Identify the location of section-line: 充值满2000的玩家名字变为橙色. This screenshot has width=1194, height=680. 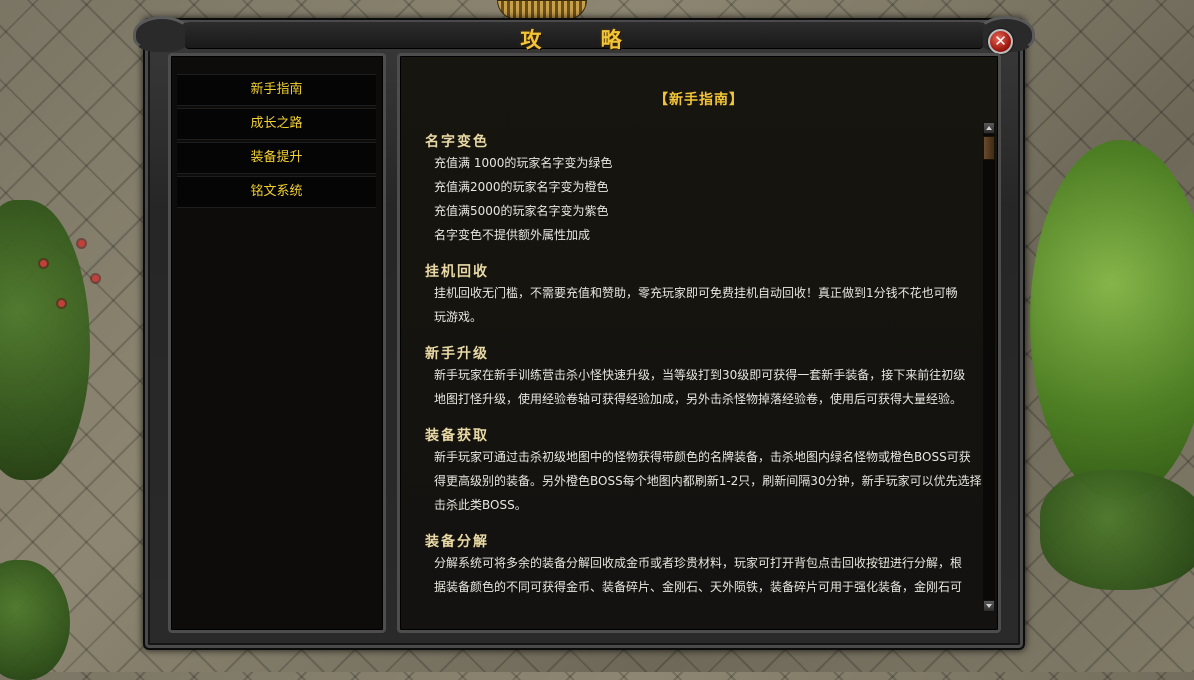
(521, 187).